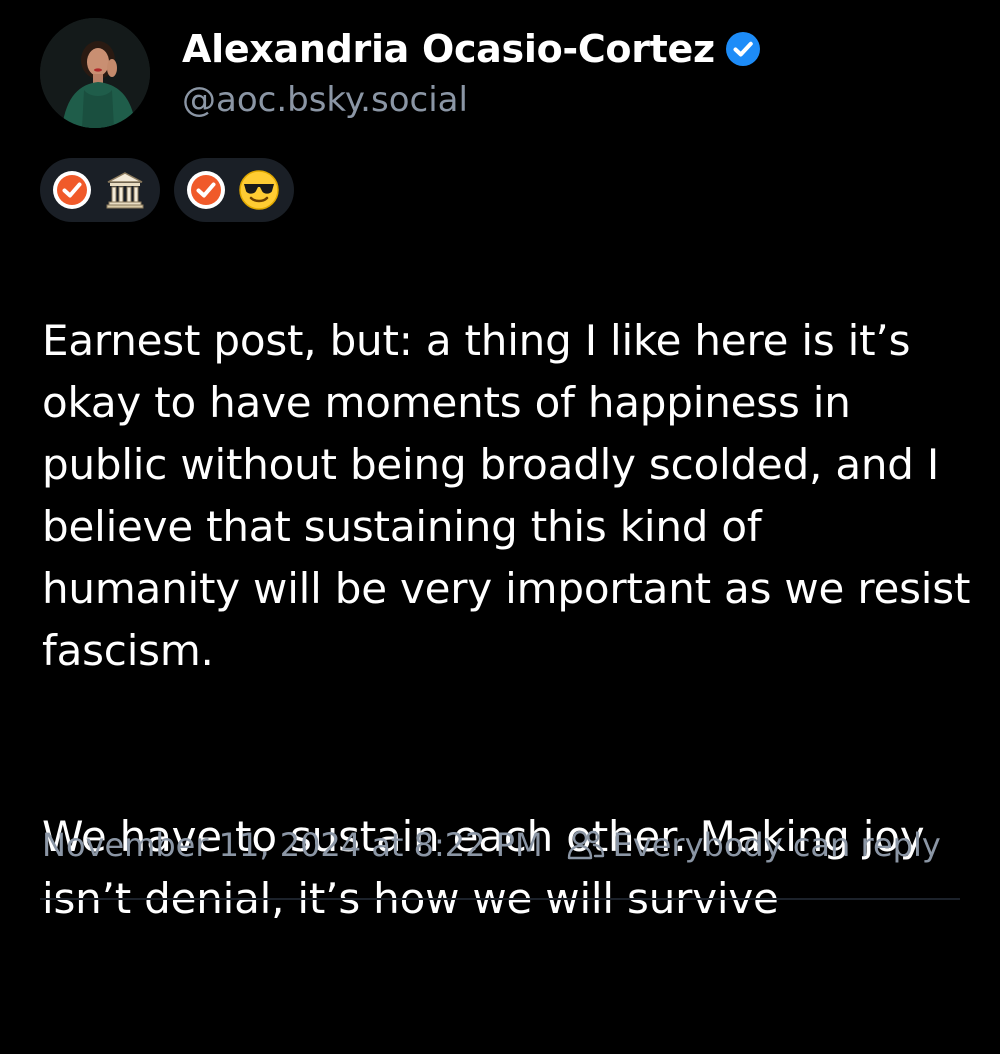  I want to click on sunglasses-face-emoji, so click(259, 190).